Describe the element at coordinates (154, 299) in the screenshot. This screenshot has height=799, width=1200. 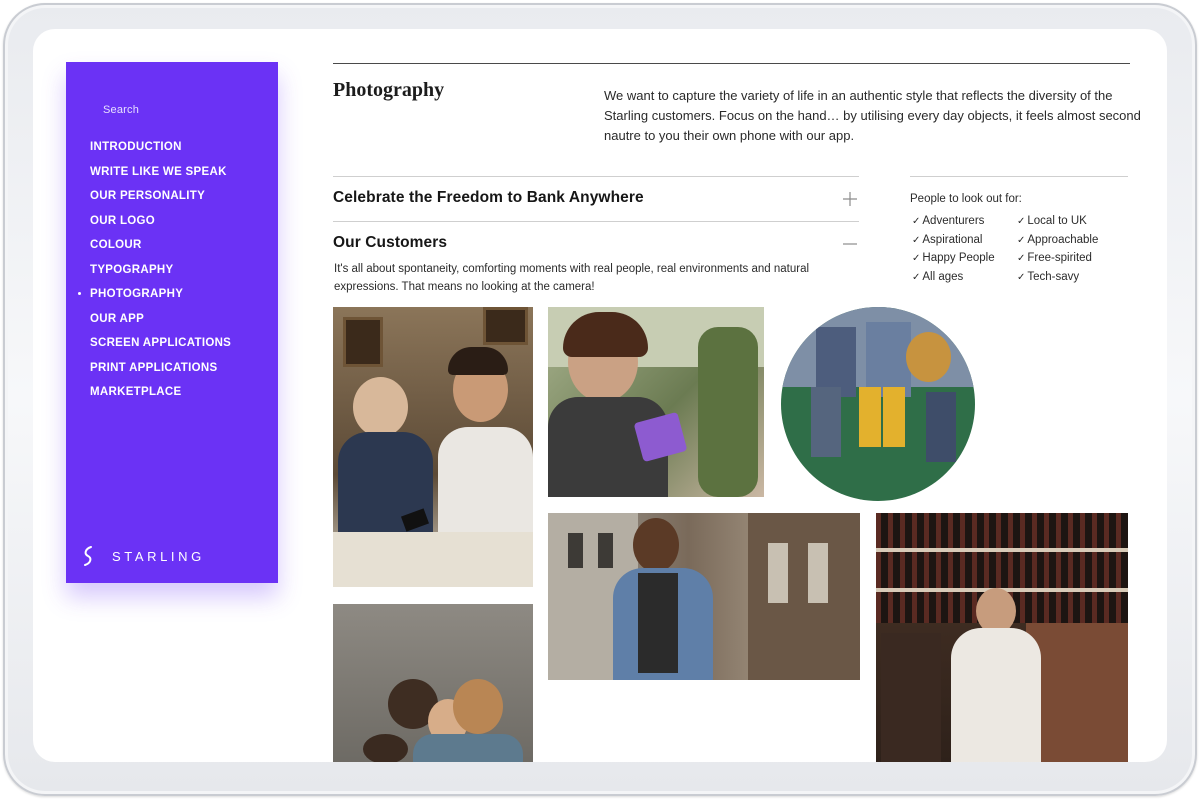
I see `sidebar-item-photography: PHOTOGRAPHY` at that location.